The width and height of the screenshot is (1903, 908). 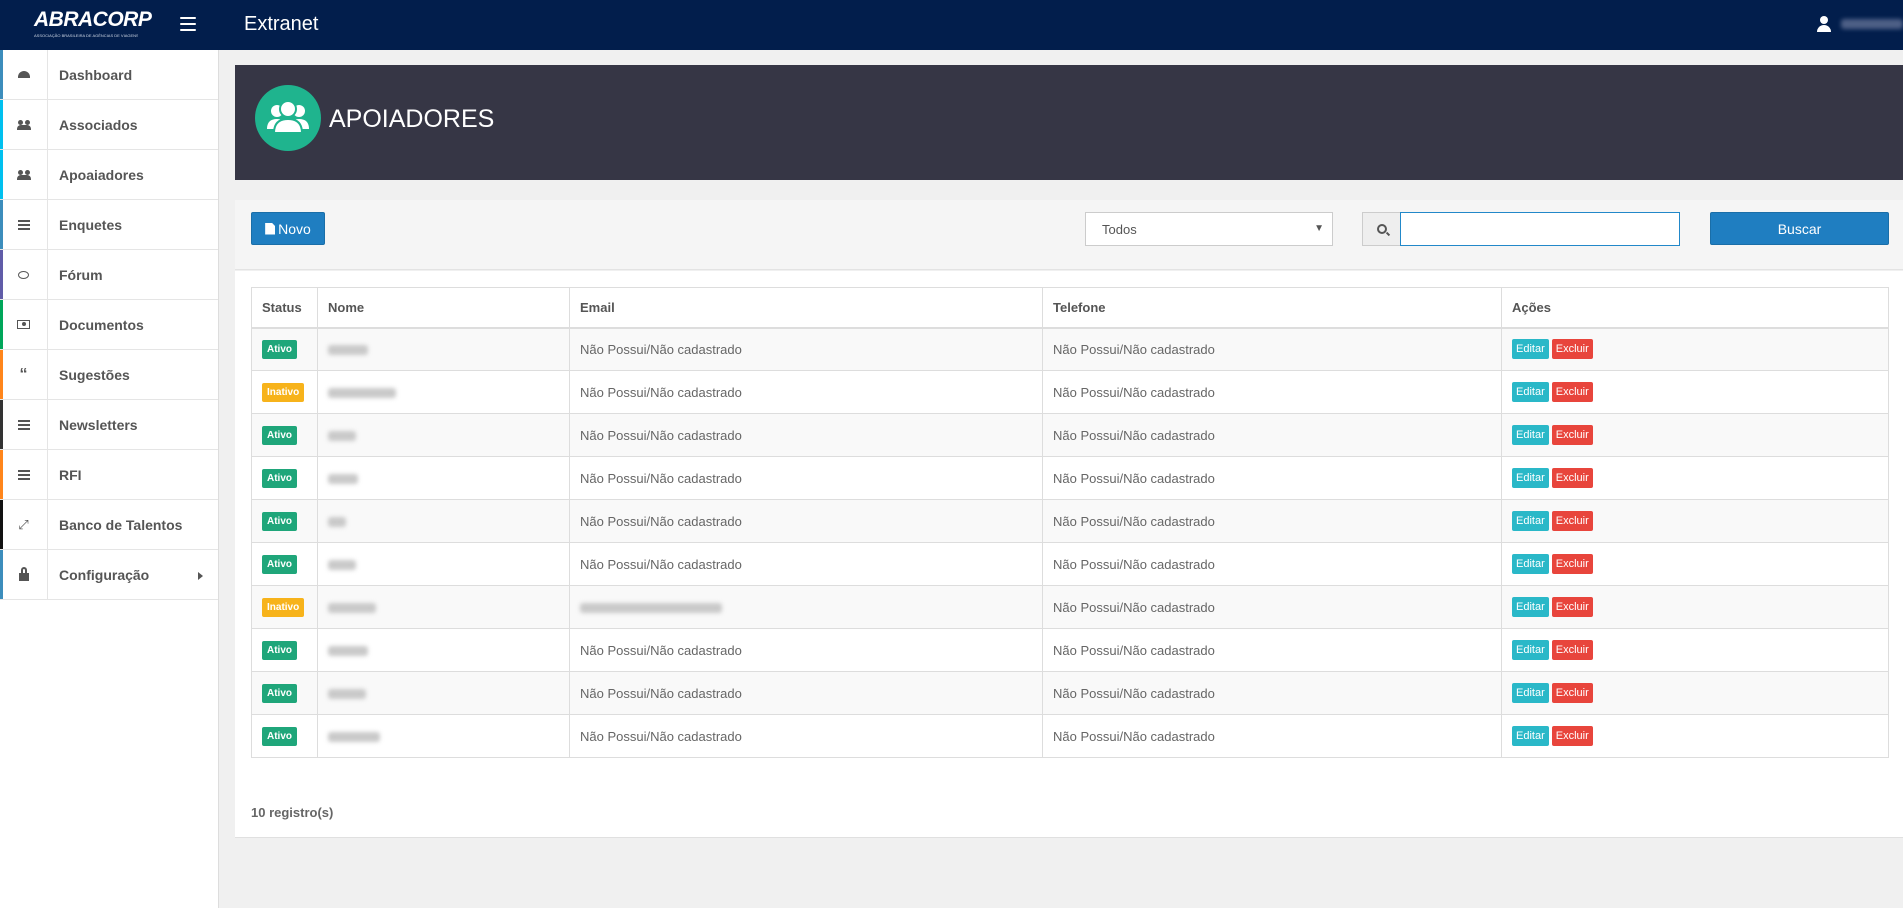 What do you see at coordinates (1134, 435) in the screenshot?
I see `phone-value: Não Possui/Não cadastrado` at bounding box center [1134, 435].